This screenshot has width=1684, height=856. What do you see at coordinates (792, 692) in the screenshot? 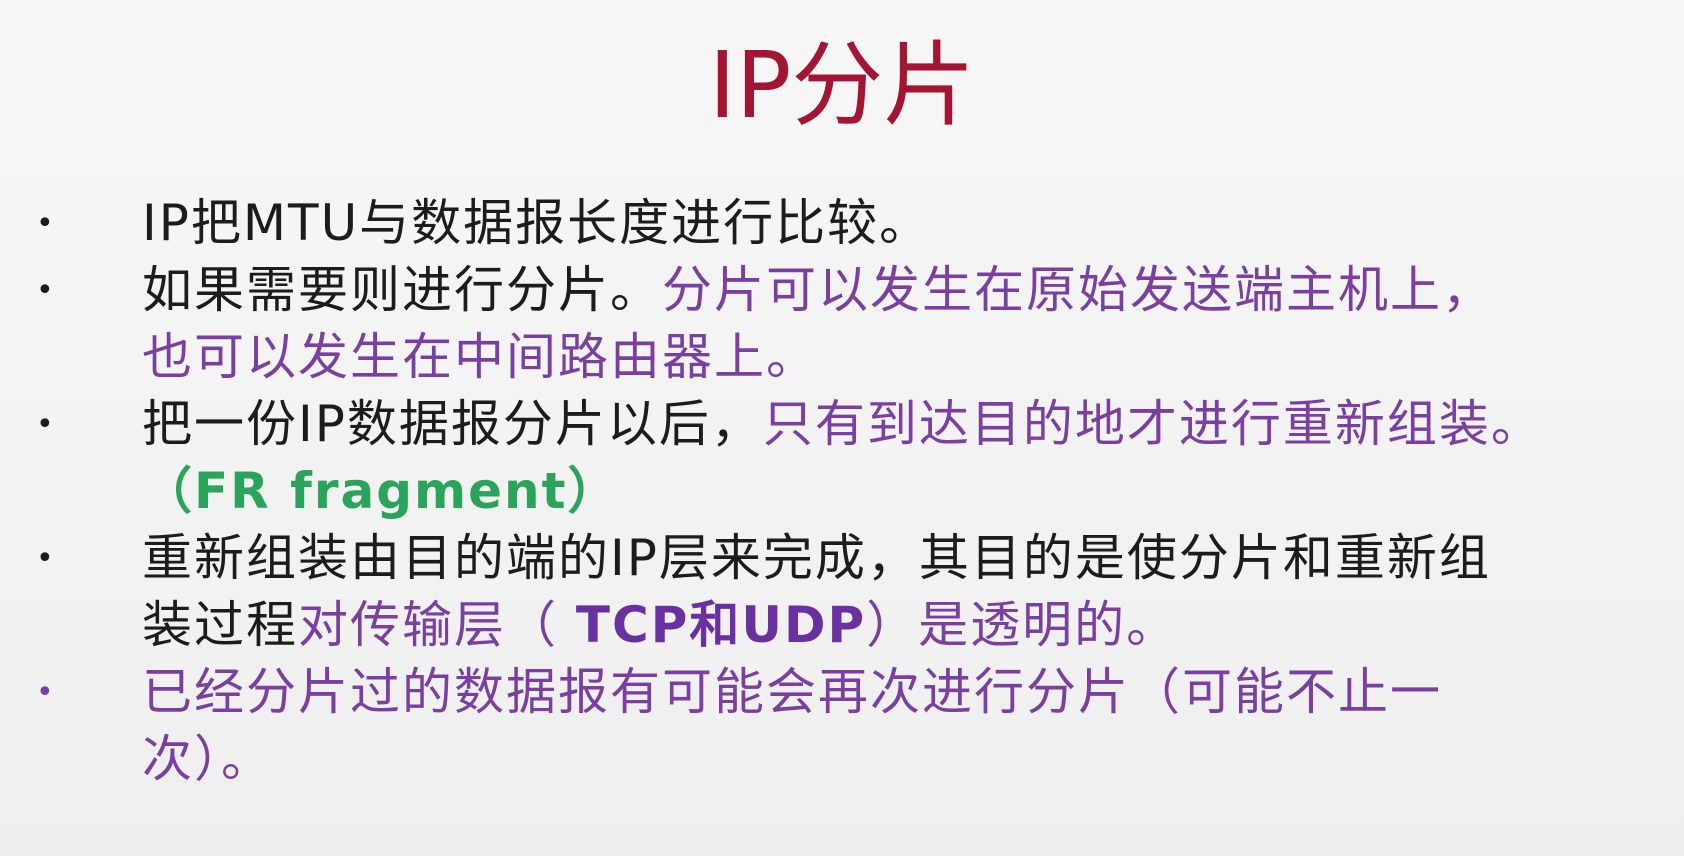
I see `text-segment: 已经分片过的数据报有可能会再次进行分片（可能不止一` at bounding box center [792, 692].